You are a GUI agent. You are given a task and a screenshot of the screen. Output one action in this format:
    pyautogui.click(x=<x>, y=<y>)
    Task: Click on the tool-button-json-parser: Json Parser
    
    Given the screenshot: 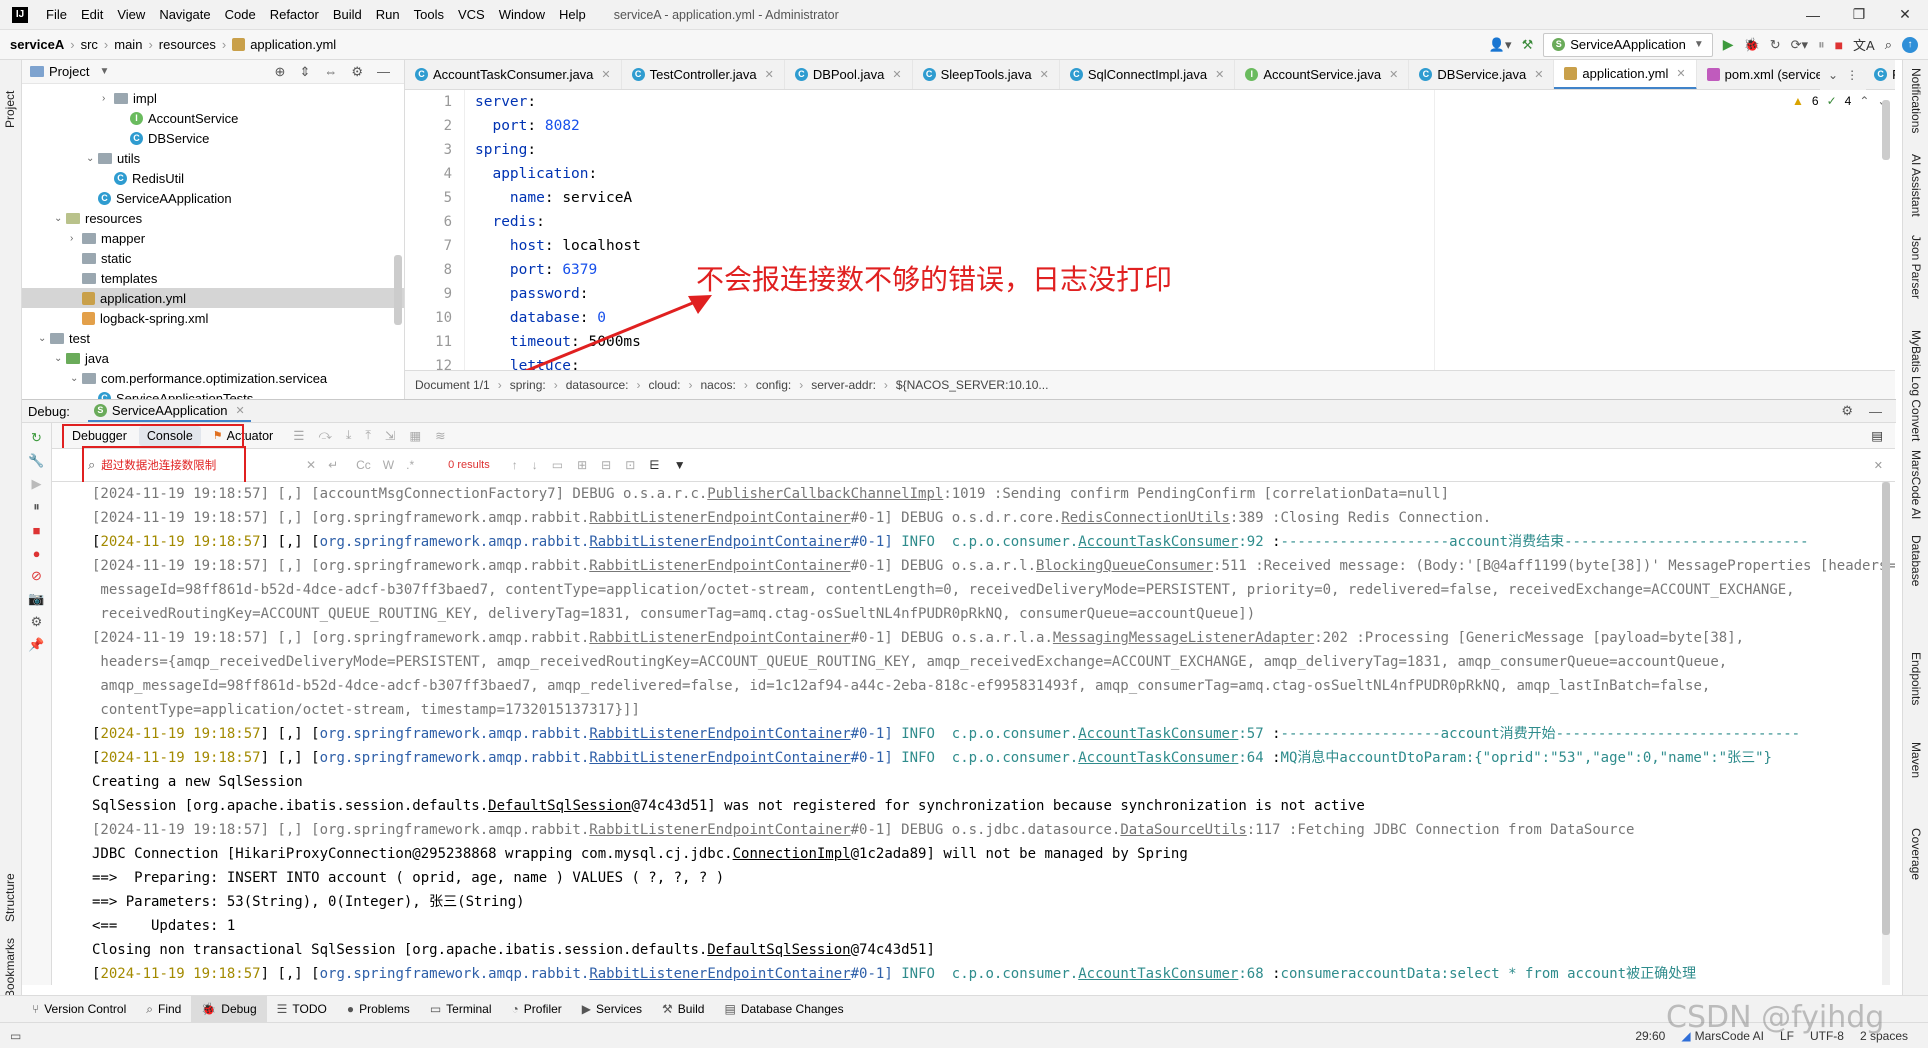 What is the action you would take?
    pyautogui.click(x=1916, y=267)
    